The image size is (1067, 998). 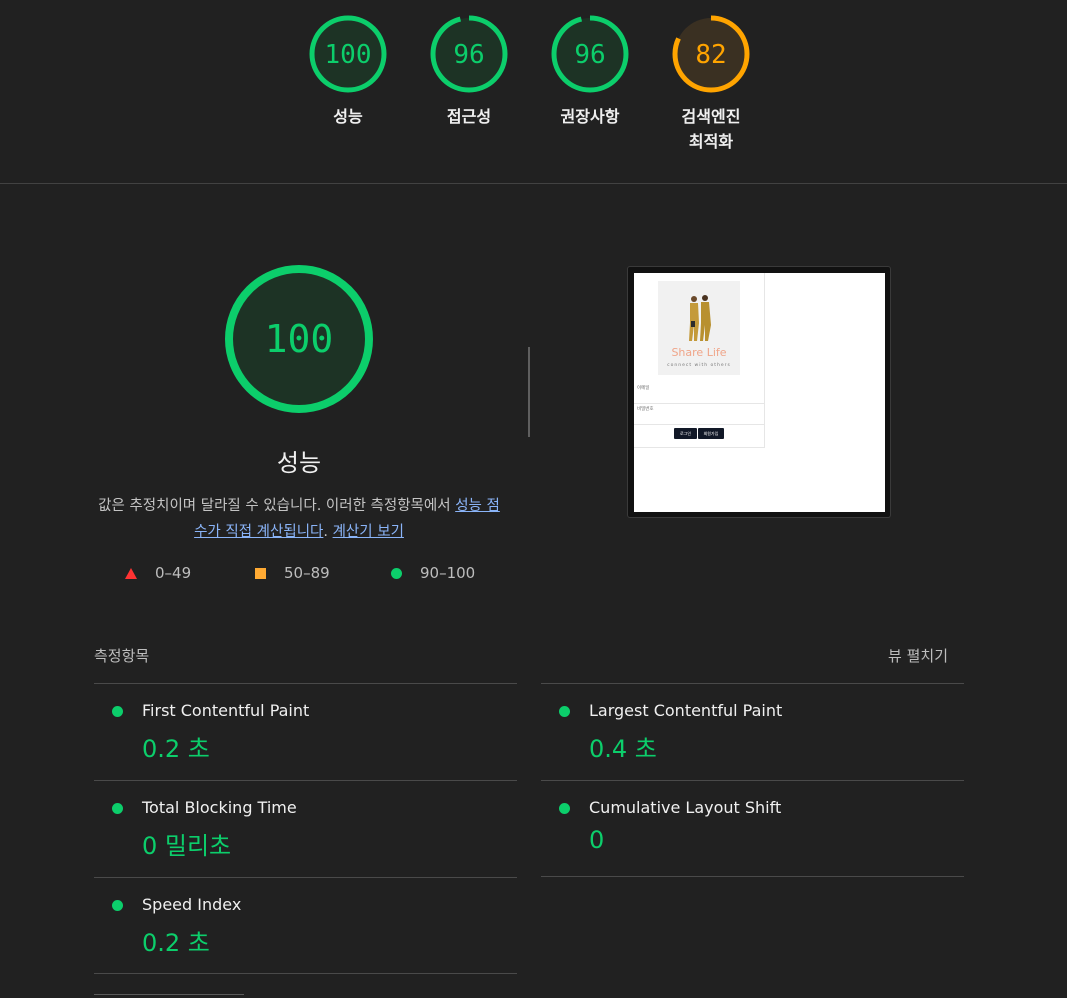 What do you see at coordinates (219, 807) in the screenshot?
I see `metric-name: Total Blocking Time` at bounding box center [219, 807].